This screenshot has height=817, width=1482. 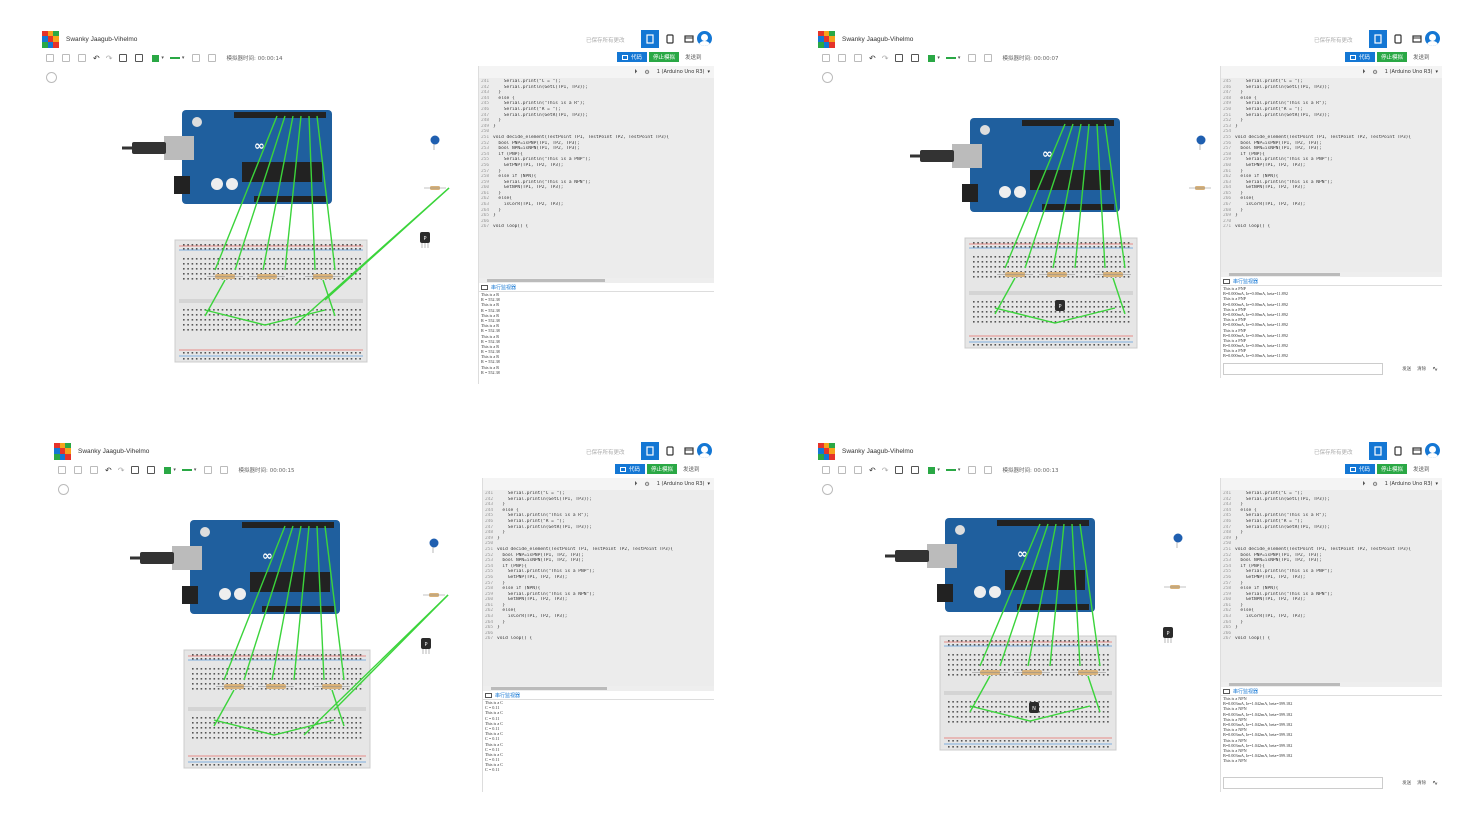 What do you see at coordinates (1034, 707) in the screenshot?
I see `breadboard-transistor: N` at bounding box center [1034, 707].